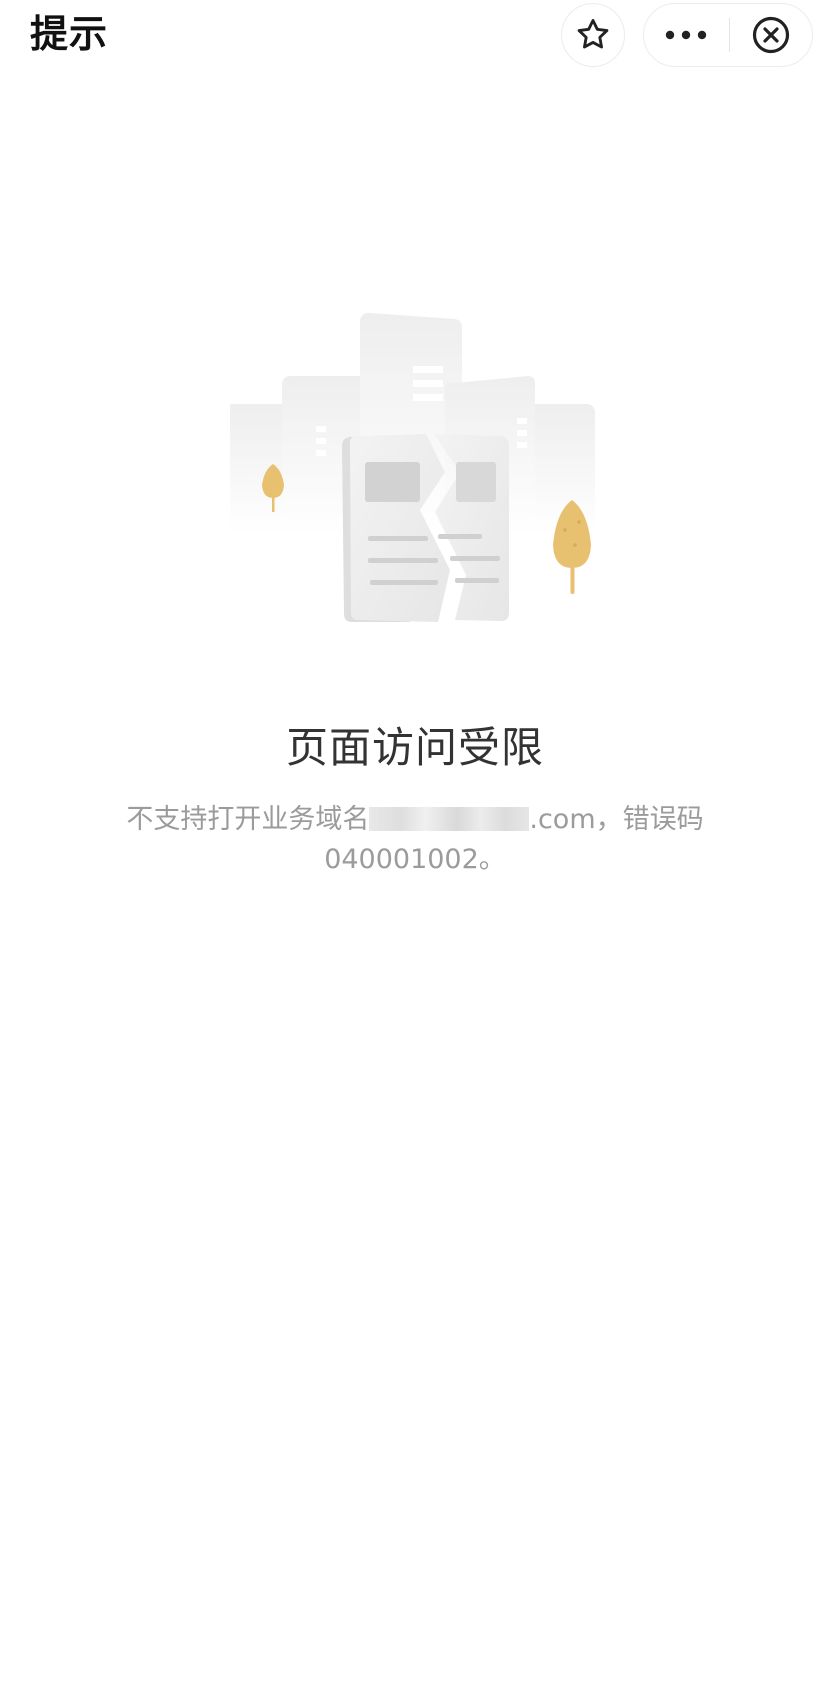  I want to click on star-icon, so click(593, 34).